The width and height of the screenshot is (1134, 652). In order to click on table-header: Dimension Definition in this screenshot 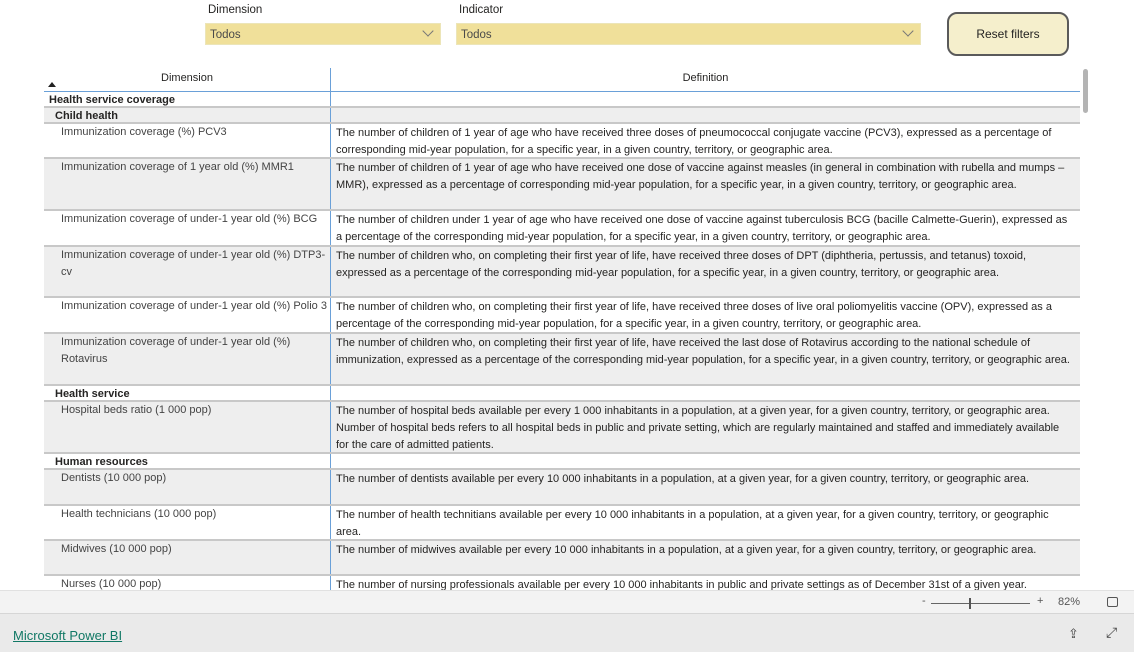, I will do `click(562, 80)`.